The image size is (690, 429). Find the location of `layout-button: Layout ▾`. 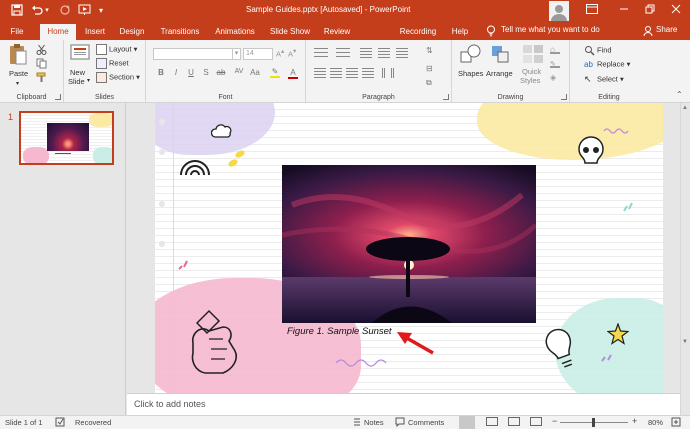

layout-button: Layout ▾ is located at coordinates (116, 49).